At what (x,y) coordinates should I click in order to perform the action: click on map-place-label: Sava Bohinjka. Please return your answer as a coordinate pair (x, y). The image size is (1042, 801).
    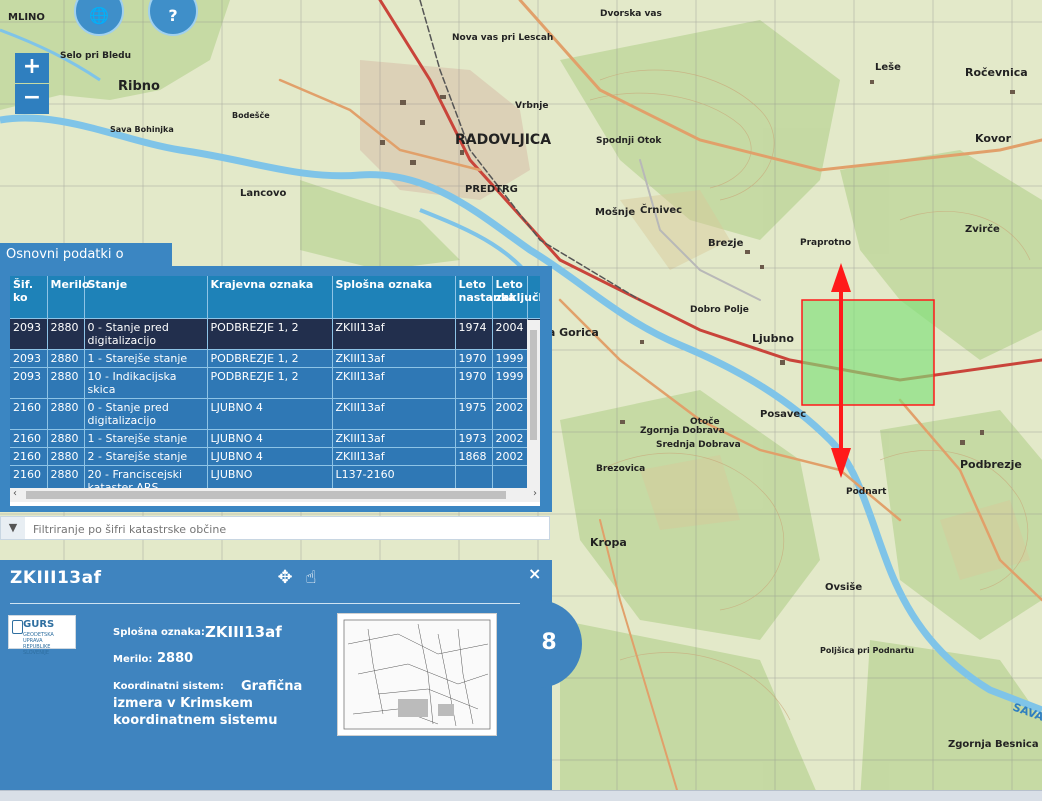
    Looking at the image, I should click on (142, 129).